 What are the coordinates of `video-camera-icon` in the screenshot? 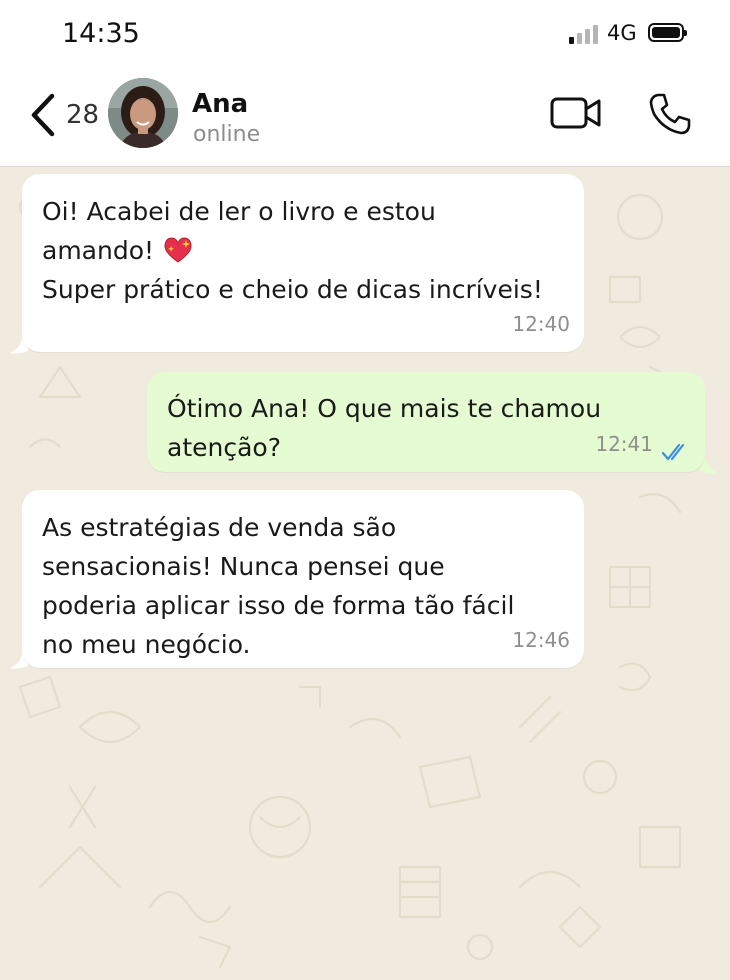 It's located at (576, 113).